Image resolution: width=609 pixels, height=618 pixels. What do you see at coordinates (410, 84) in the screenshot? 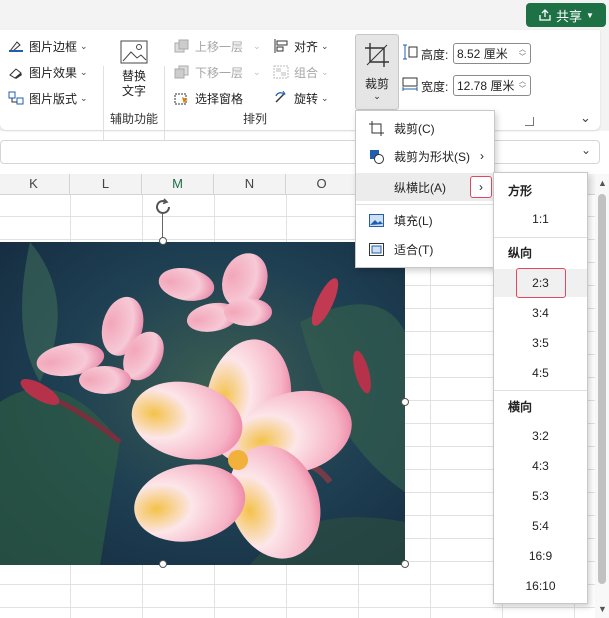
I see `width-icon` at bounding box center [410, 84].